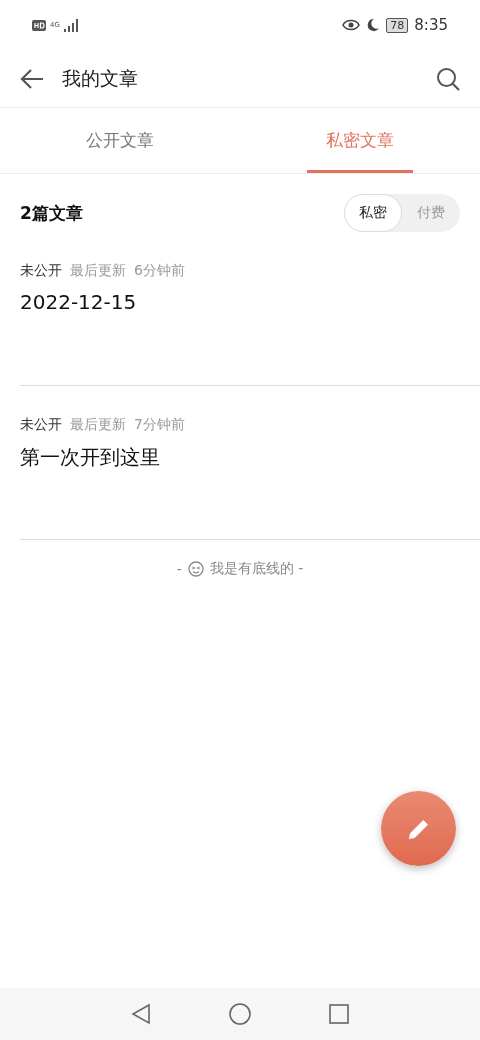 The height and width of the screenshot is (1040, 480). I want to click on article-title: 第一次开到这里, so click(250, 457).